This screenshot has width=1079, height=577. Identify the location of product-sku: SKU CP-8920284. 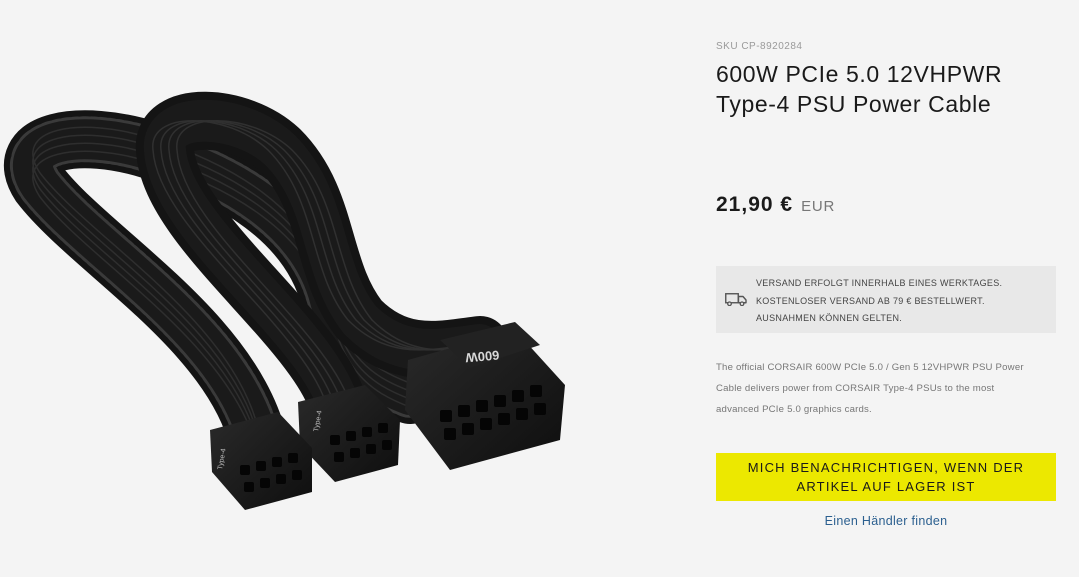
(759, 46).